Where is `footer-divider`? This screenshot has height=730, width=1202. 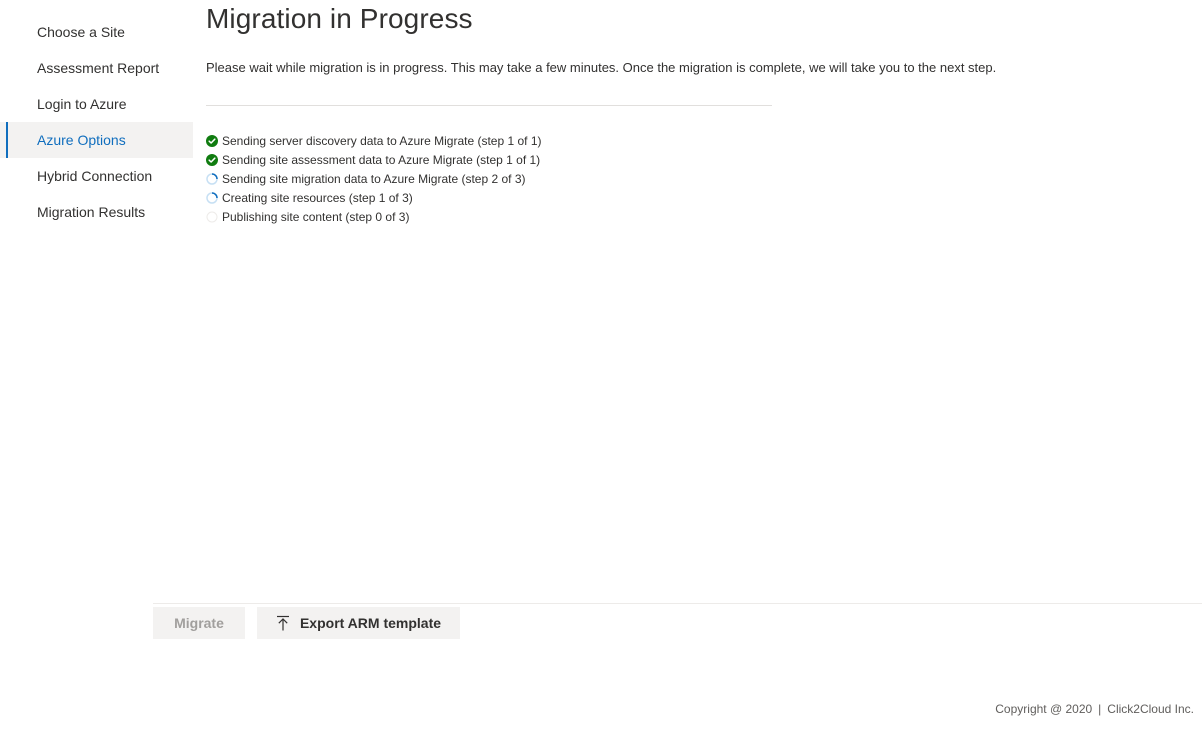 footer-divider is located at coordinates (677, 603).